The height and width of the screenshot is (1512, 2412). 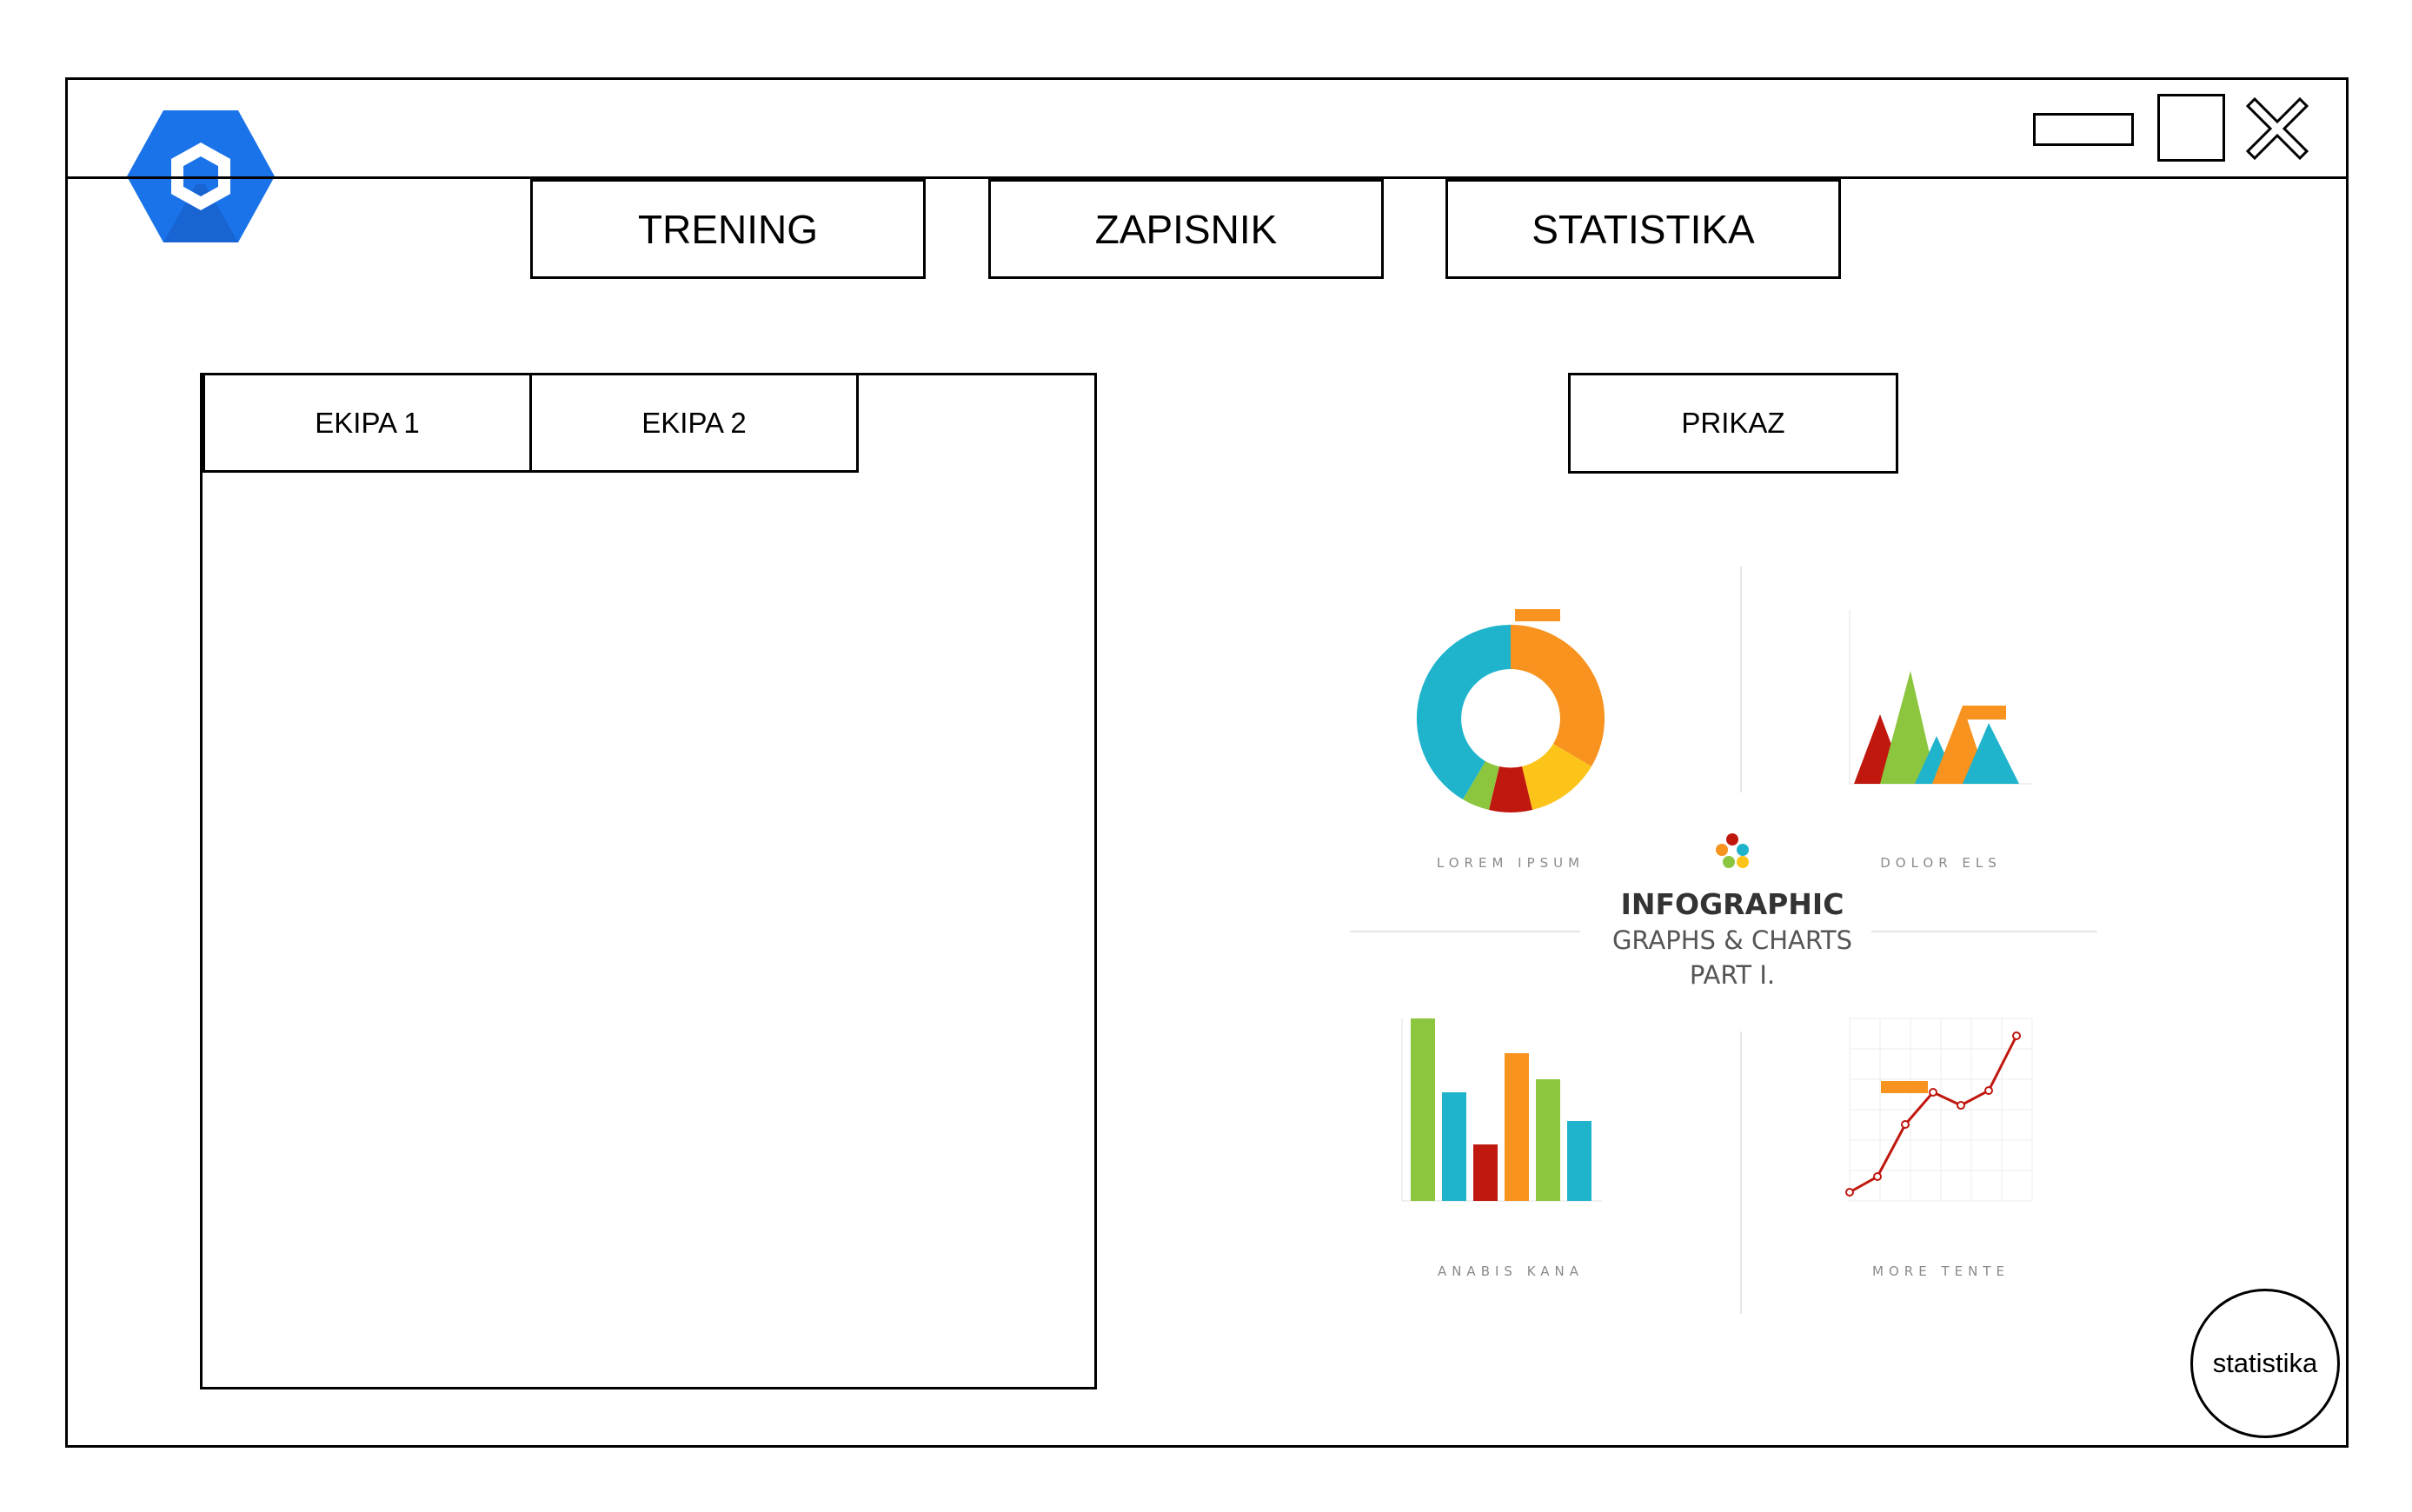 What do you see at coordinates (1732, 904) in the screenshot?
I see `infographic-title: INFOGRAPHIC` at bounding box center [1732, 904].